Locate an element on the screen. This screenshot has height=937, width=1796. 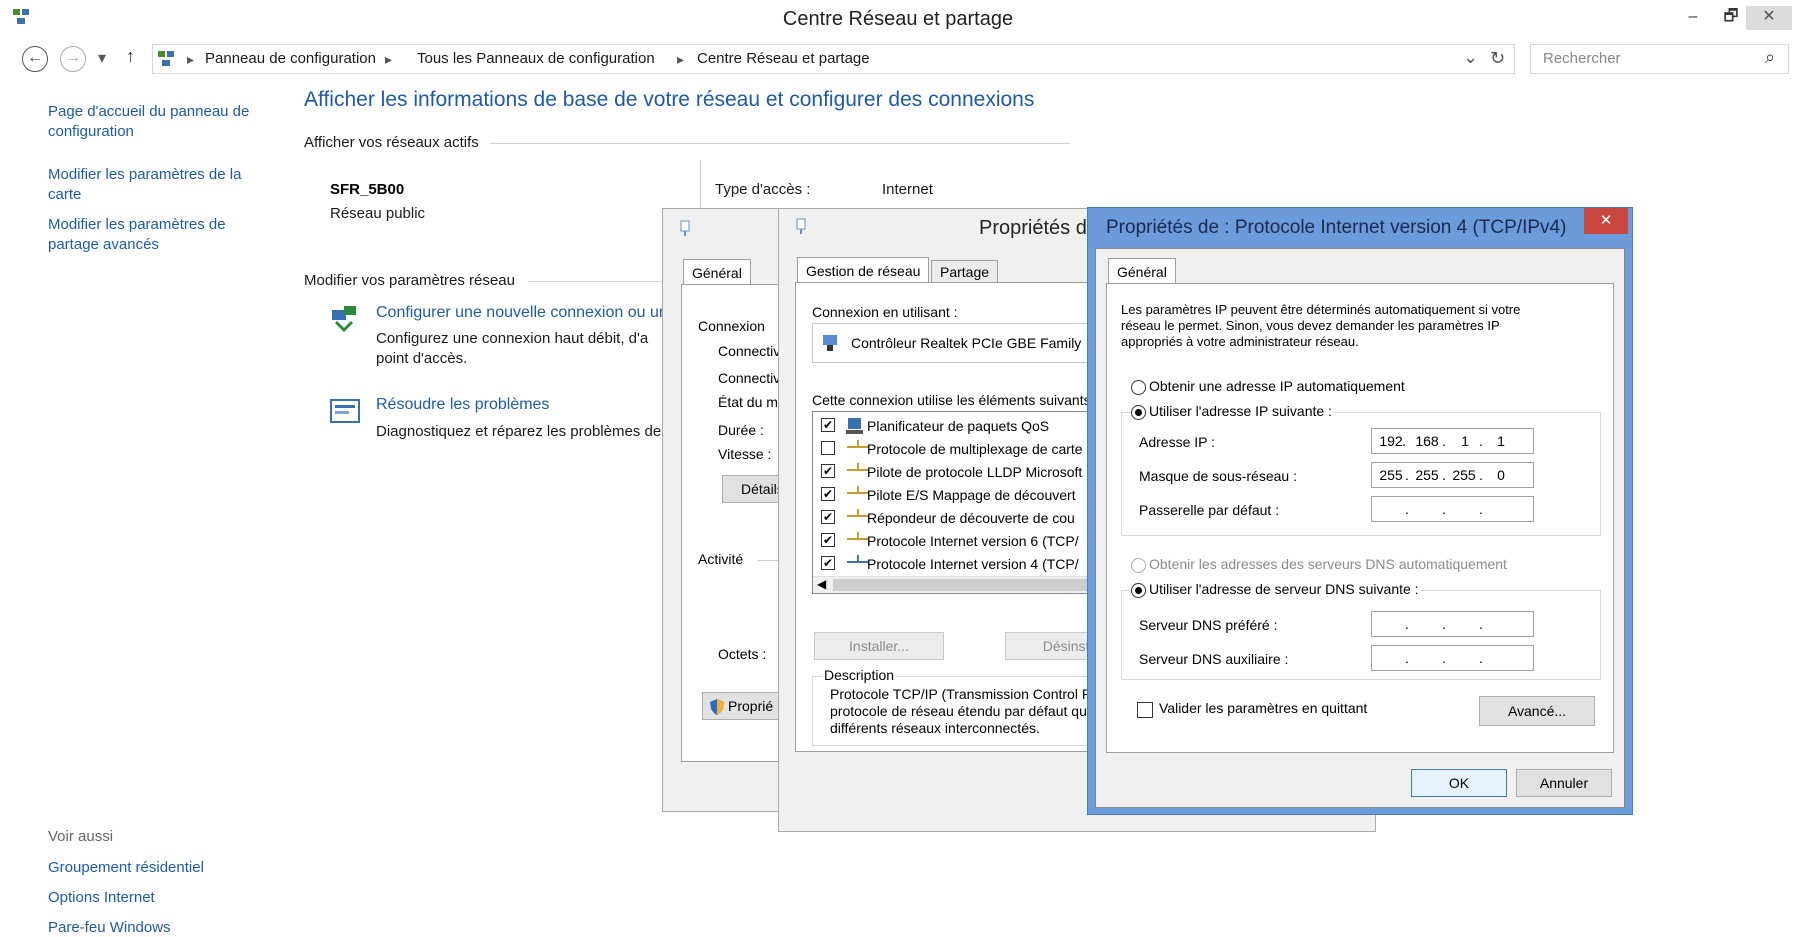
ok-button: OK is located at coordinates (1459, 783).